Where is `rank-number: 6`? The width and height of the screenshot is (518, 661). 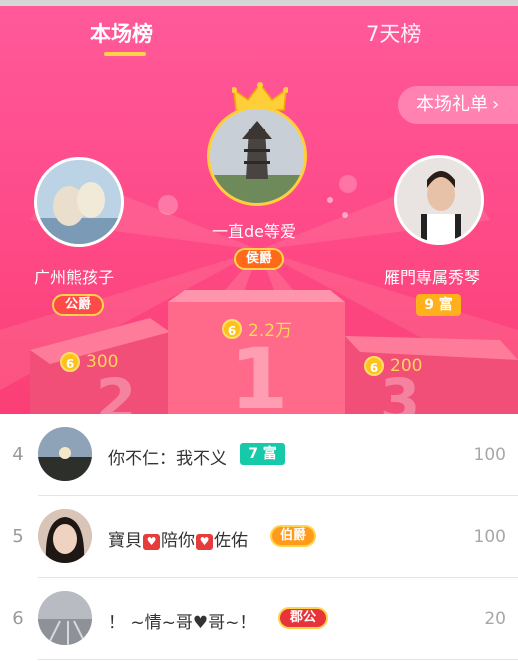 rank-number: 6 is located at coordinates (18, 618).